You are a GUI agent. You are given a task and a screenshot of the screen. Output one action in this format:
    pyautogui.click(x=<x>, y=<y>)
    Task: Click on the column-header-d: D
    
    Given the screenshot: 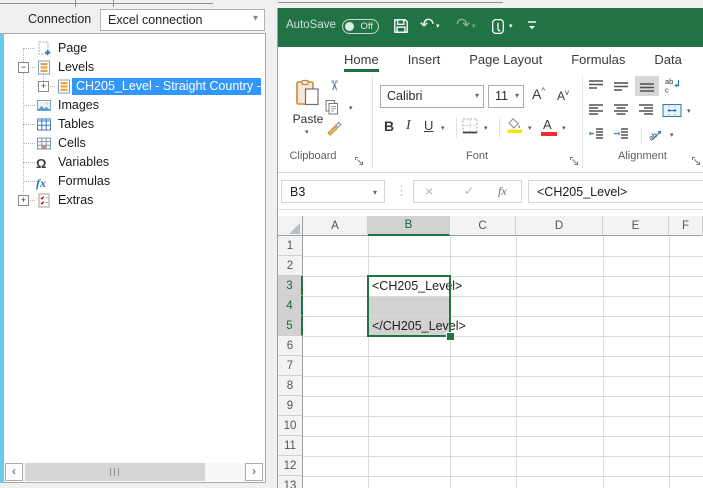 What is the action you would take?
    pyautogui.click(x=559, y=226)
    